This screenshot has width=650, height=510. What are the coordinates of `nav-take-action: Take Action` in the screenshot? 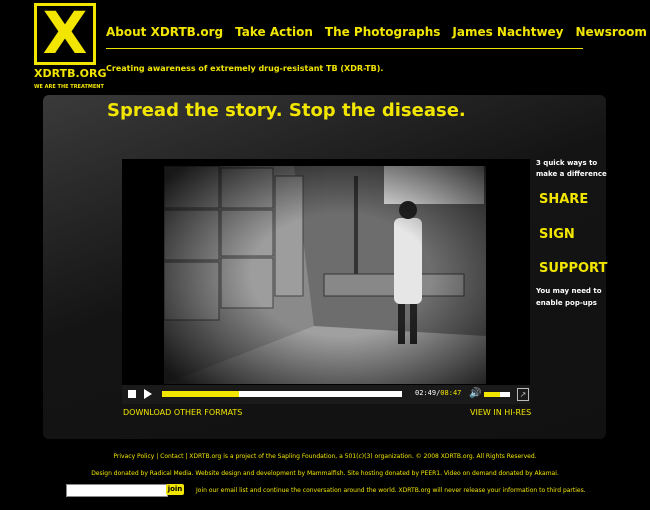 It's located at (274, 32).